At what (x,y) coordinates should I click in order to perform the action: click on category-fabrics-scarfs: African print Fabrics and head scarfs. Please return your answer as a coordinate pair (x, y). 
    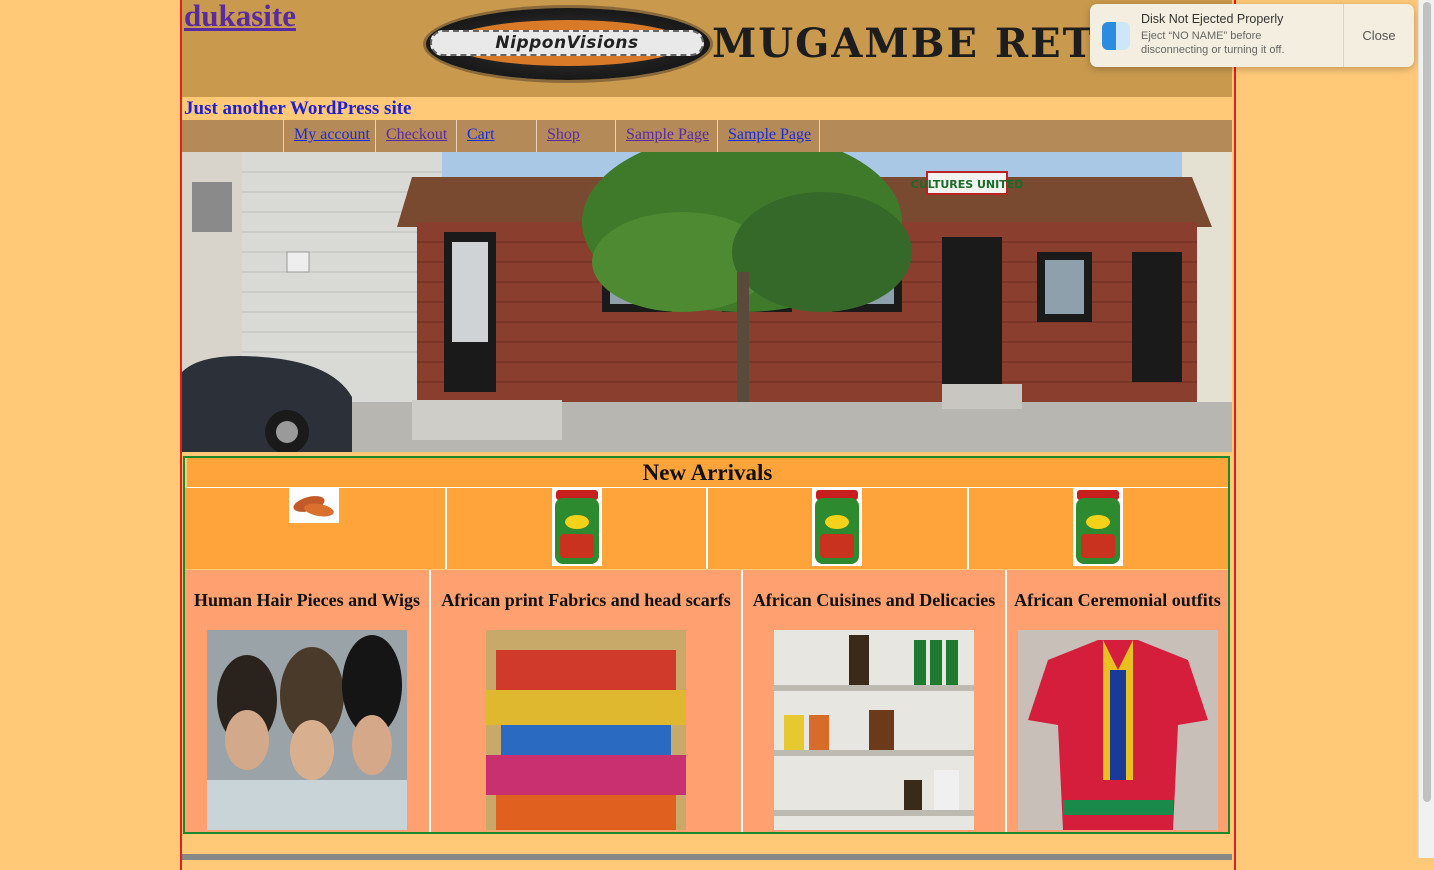
    Looking at the image, I should click on (587, 701).